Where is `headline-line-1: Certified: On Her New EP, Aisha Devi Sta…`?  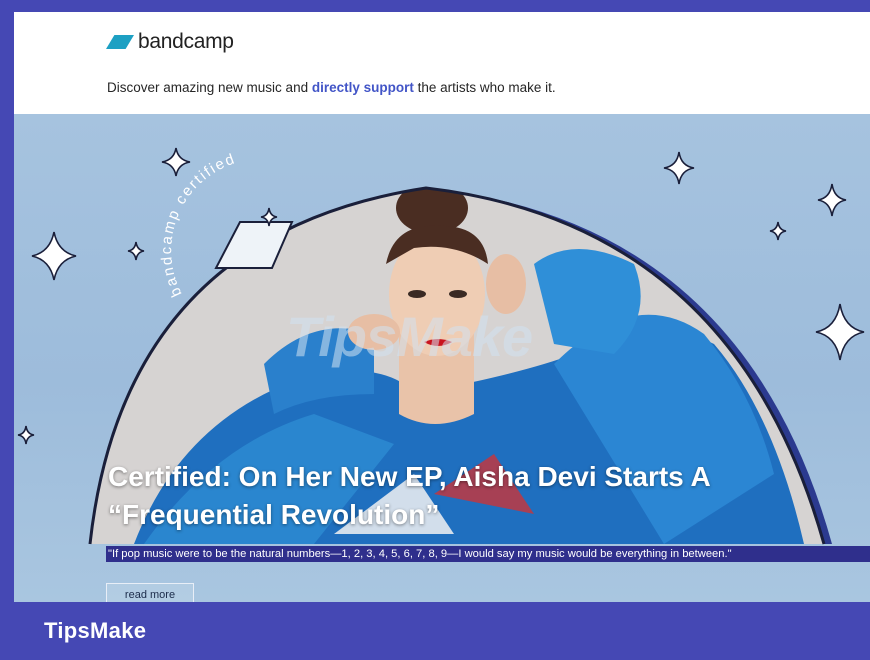
headline-line-1: Certified: On Her New EP, Aisha Devi Sta… is located at coordinates (409, 476).